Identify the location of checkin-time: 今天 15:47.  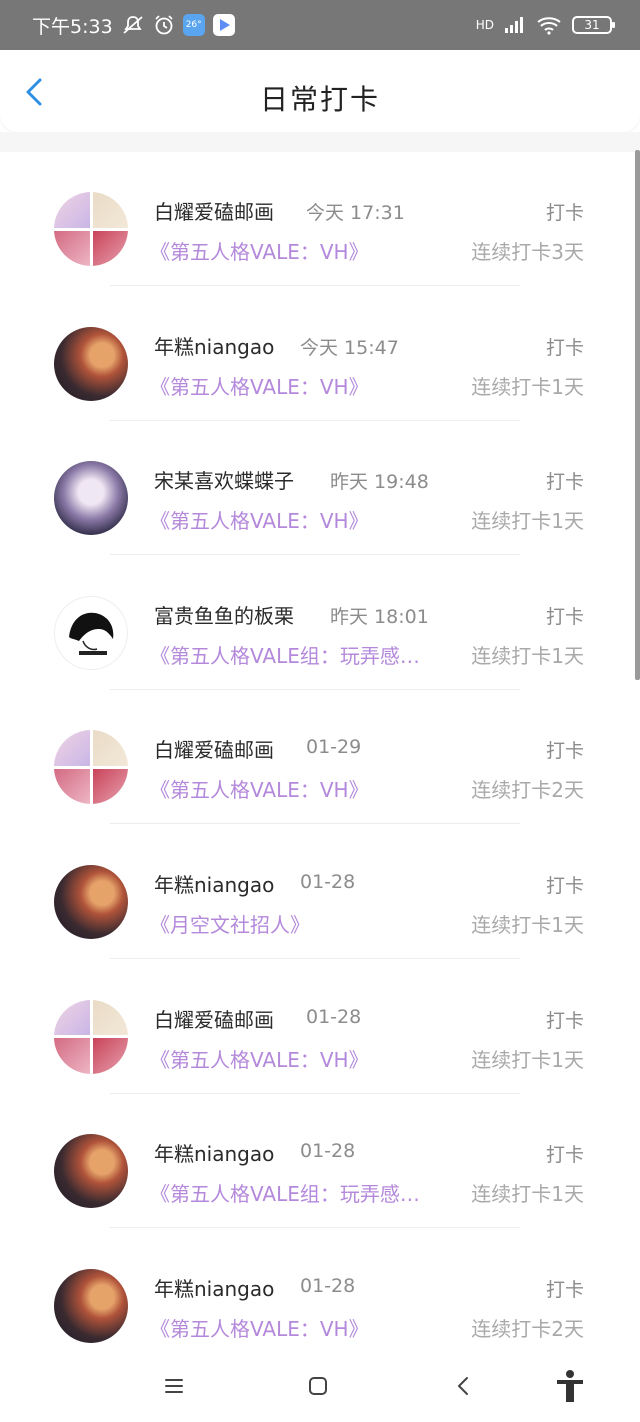
(349, 347).